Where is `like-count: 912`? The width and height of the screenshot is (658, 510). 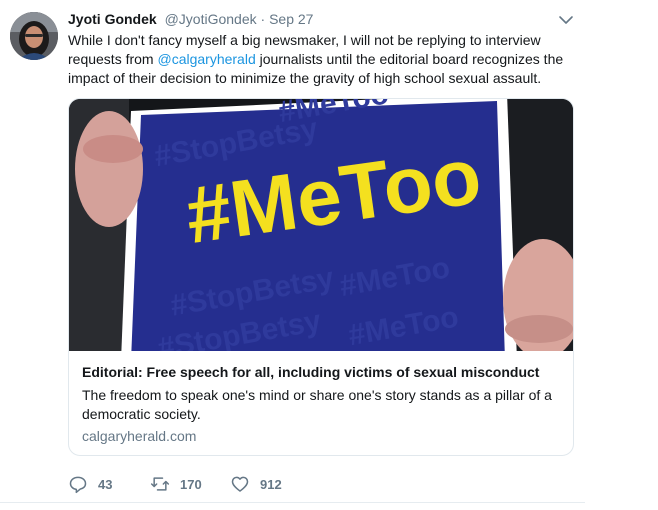 like-count: 912 is located at coordinates (271, 484).